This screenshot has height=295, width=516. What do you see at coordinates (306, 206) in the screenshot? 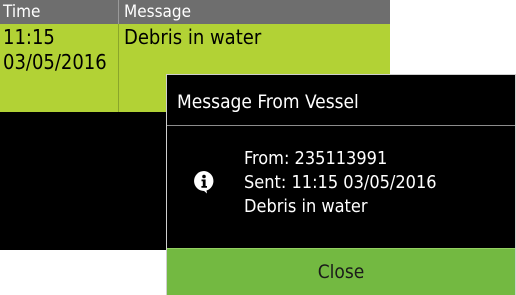
I see `dialog-message-text: Debris in water` at bounding box center [306, 206].